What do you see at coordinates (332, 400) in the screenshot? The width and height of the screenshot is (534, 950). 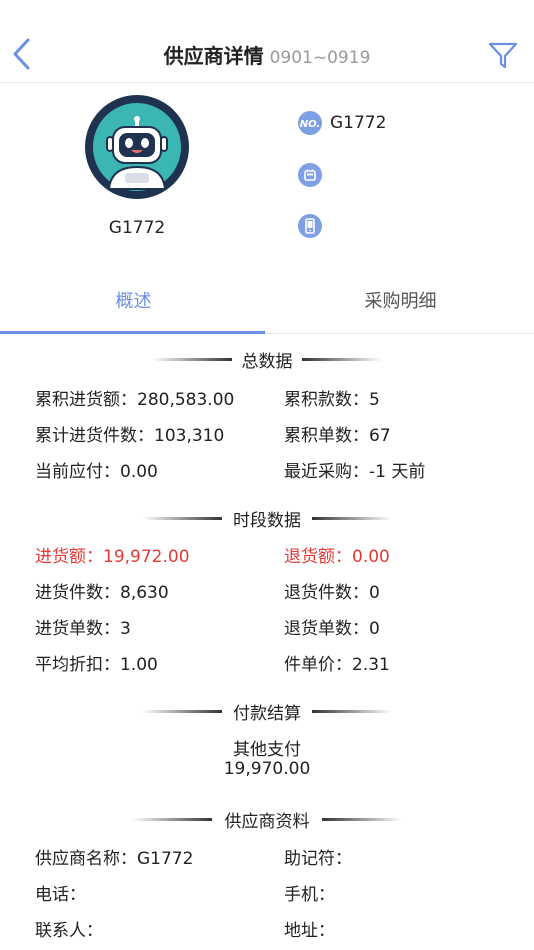 I see `total-payments: 累积款数：5` at bounding box center [332, 400].